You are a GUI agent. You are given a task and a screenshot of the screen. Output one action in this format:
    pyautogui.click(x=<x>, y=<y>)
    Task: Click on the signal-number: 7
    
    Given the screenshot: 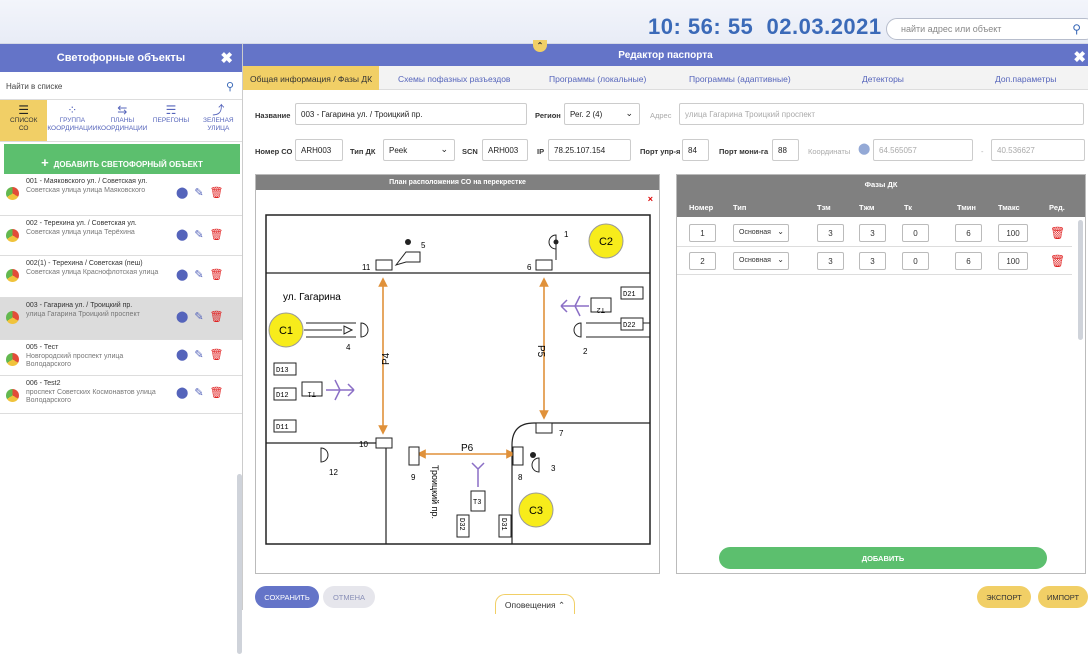 What is the action you would take?
    pyautogui.click(x=561, y=433)
    